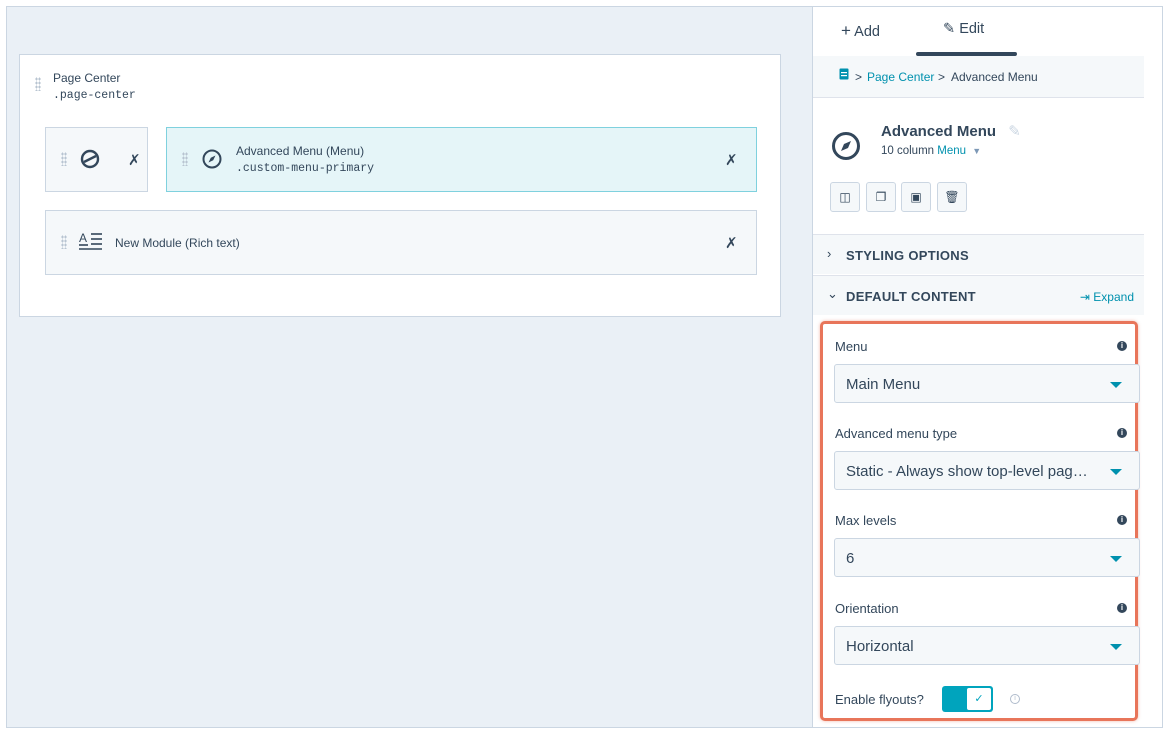  I want to click on global-module-icon, so click(90, 159).